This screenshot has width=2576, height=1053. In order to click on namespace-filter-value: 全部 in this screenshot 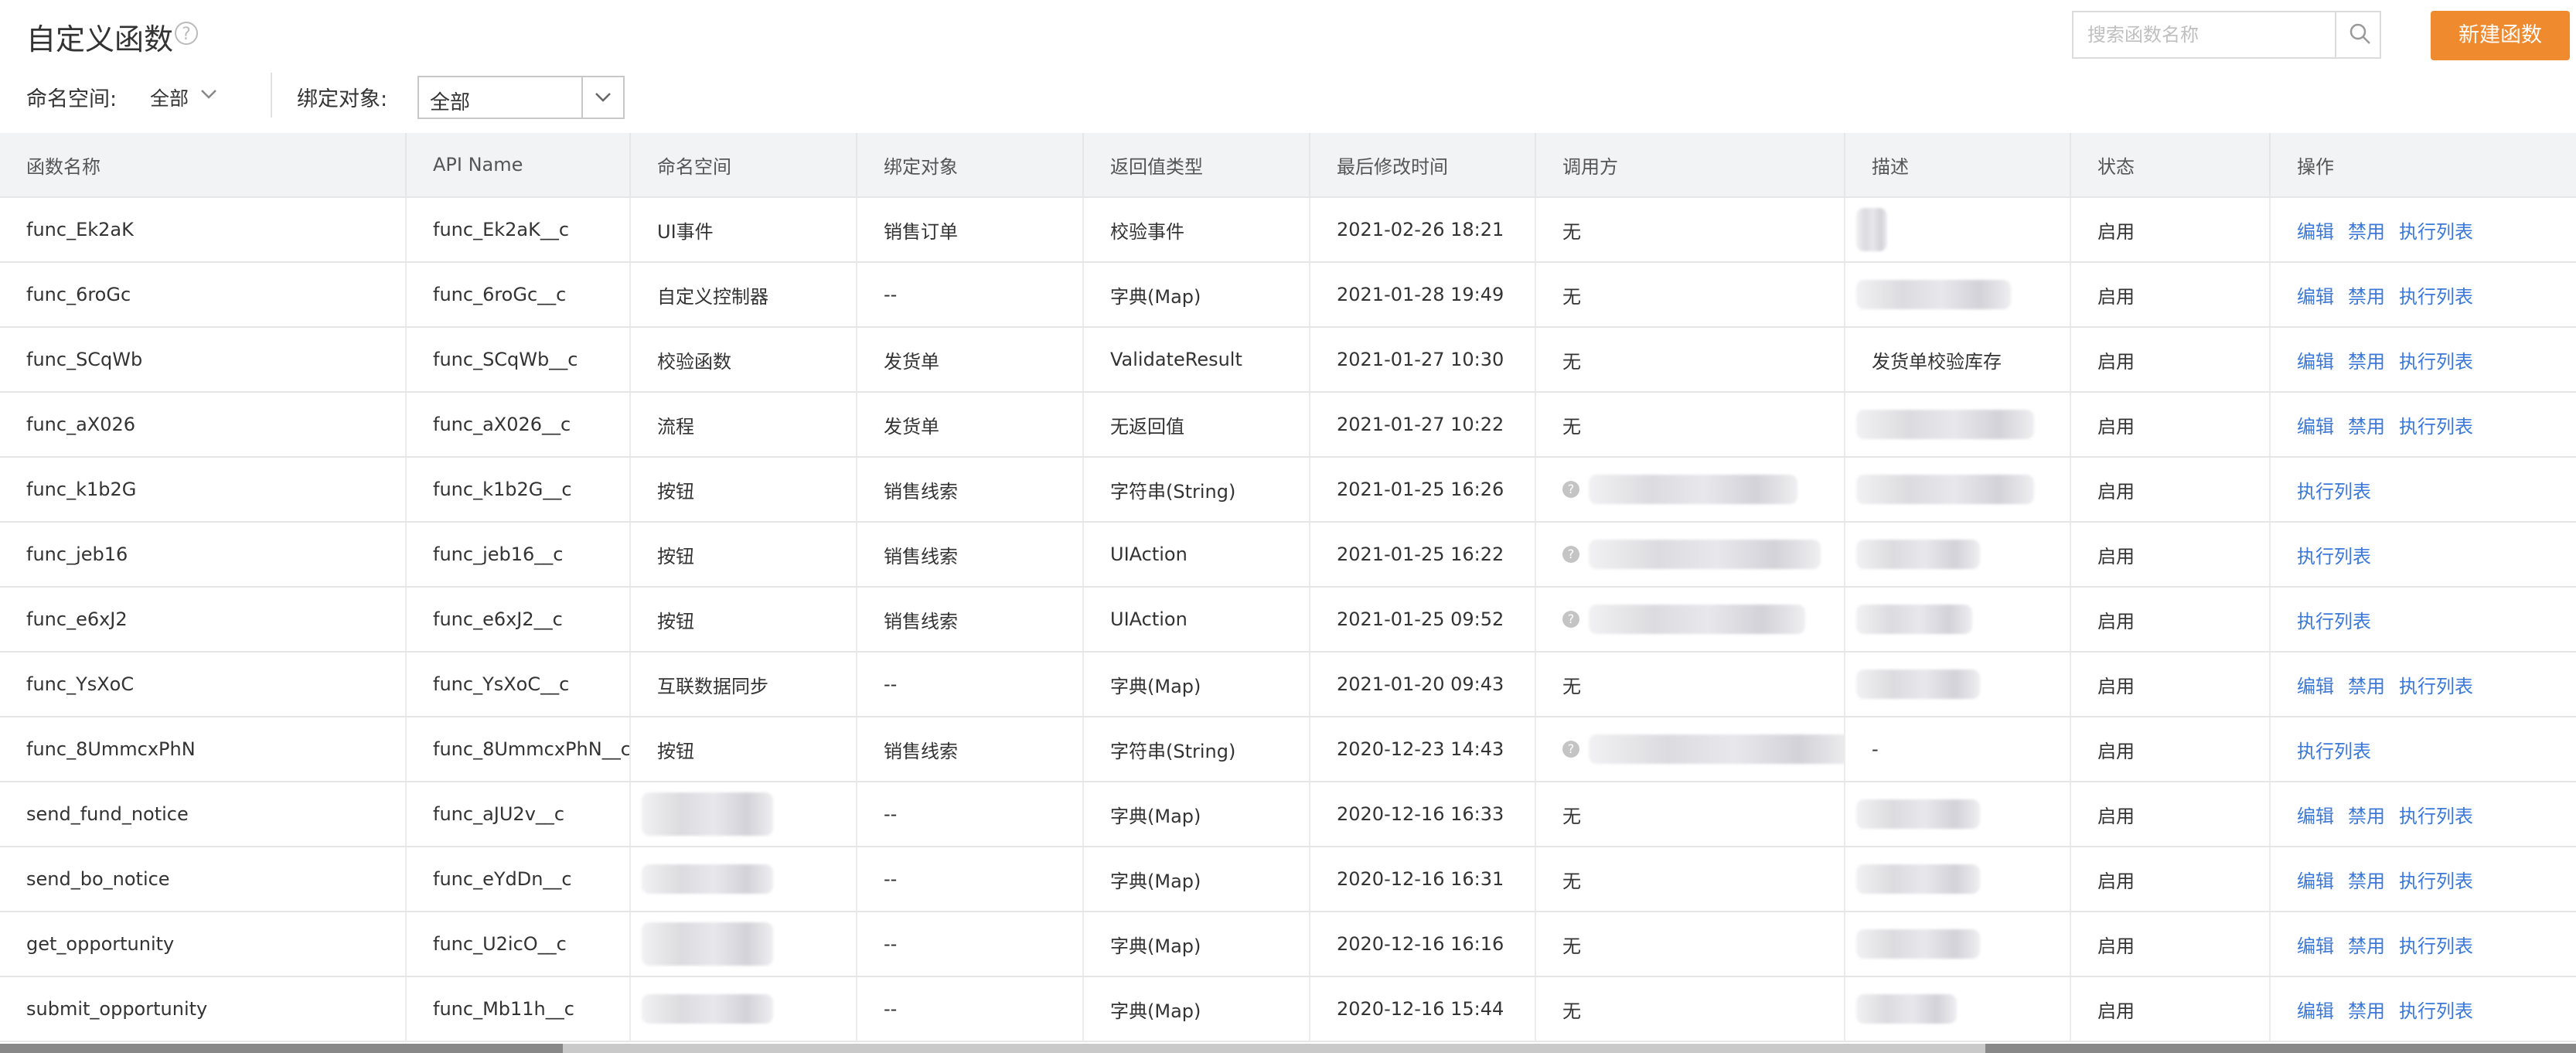, I will do `click(169, 97)`.